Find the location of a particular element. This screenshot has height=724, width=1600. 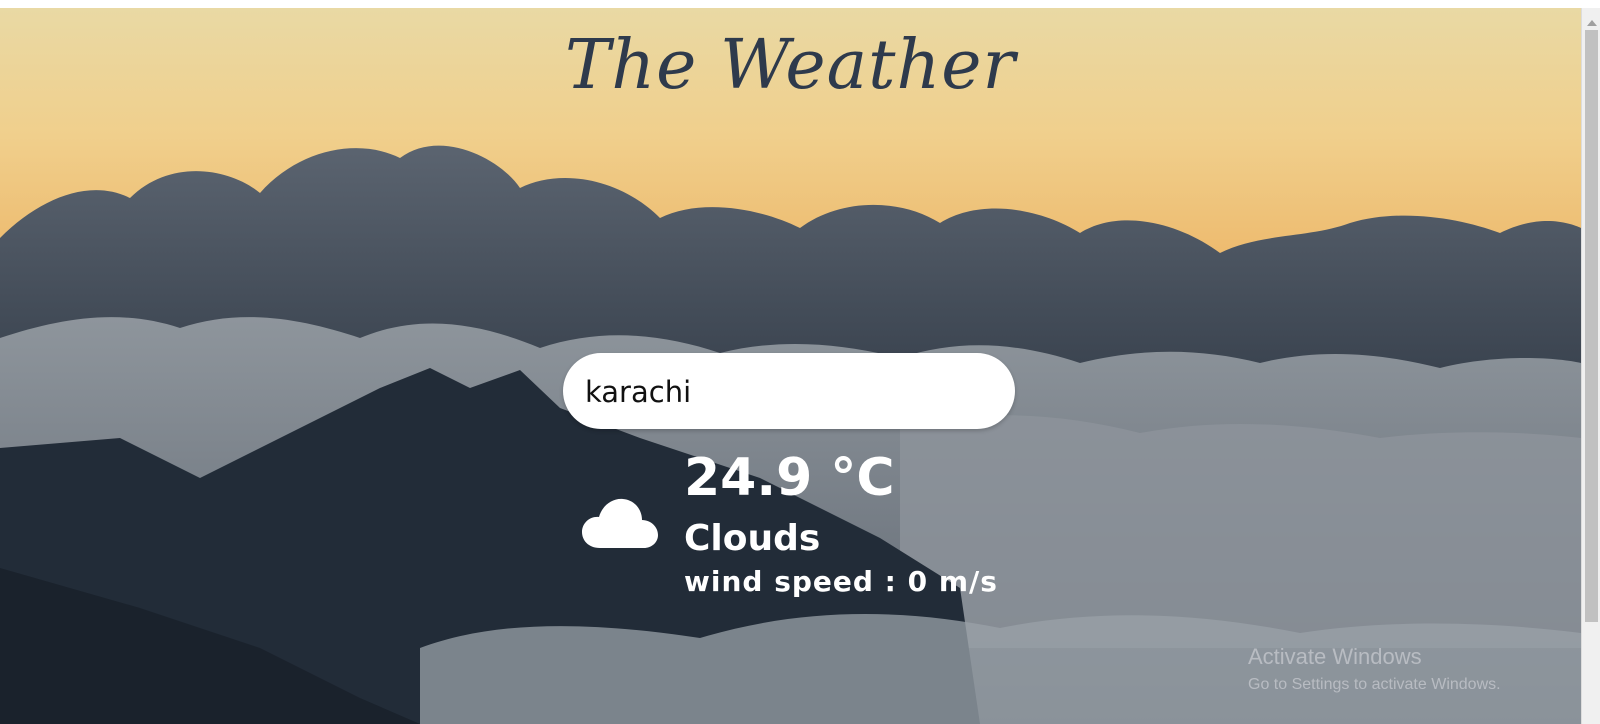

cloud-icon is located at coordinates (620, 523).